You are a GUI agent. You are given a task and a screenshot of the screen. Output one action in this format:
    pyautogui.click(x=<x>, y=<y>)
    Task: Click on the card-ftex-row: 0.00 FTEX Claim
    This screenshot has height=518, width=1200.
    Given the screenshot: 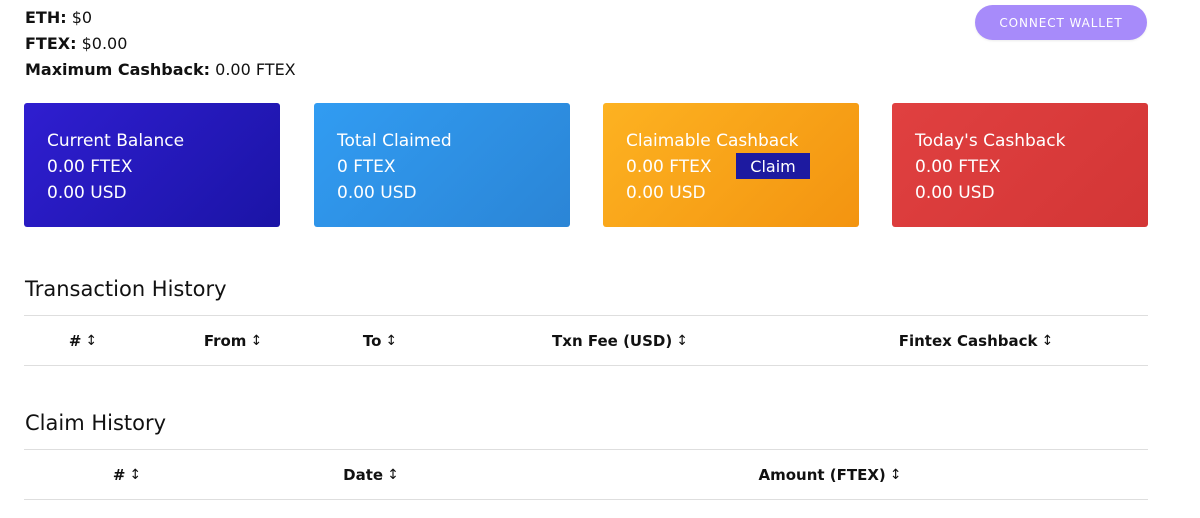 What is the action you would take?
    pyautogui.click(x=742, y=166)
    